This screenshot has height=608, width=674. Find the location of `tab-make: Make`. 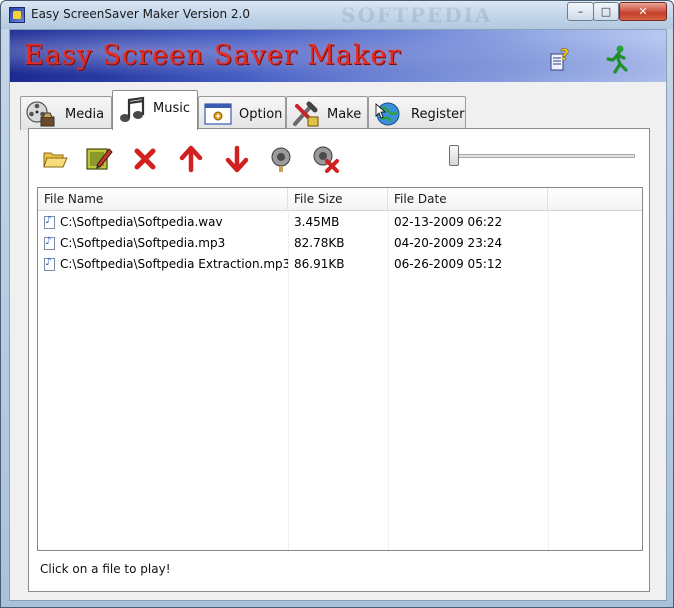

tab-make: Make is located at coordinates (327, 113).